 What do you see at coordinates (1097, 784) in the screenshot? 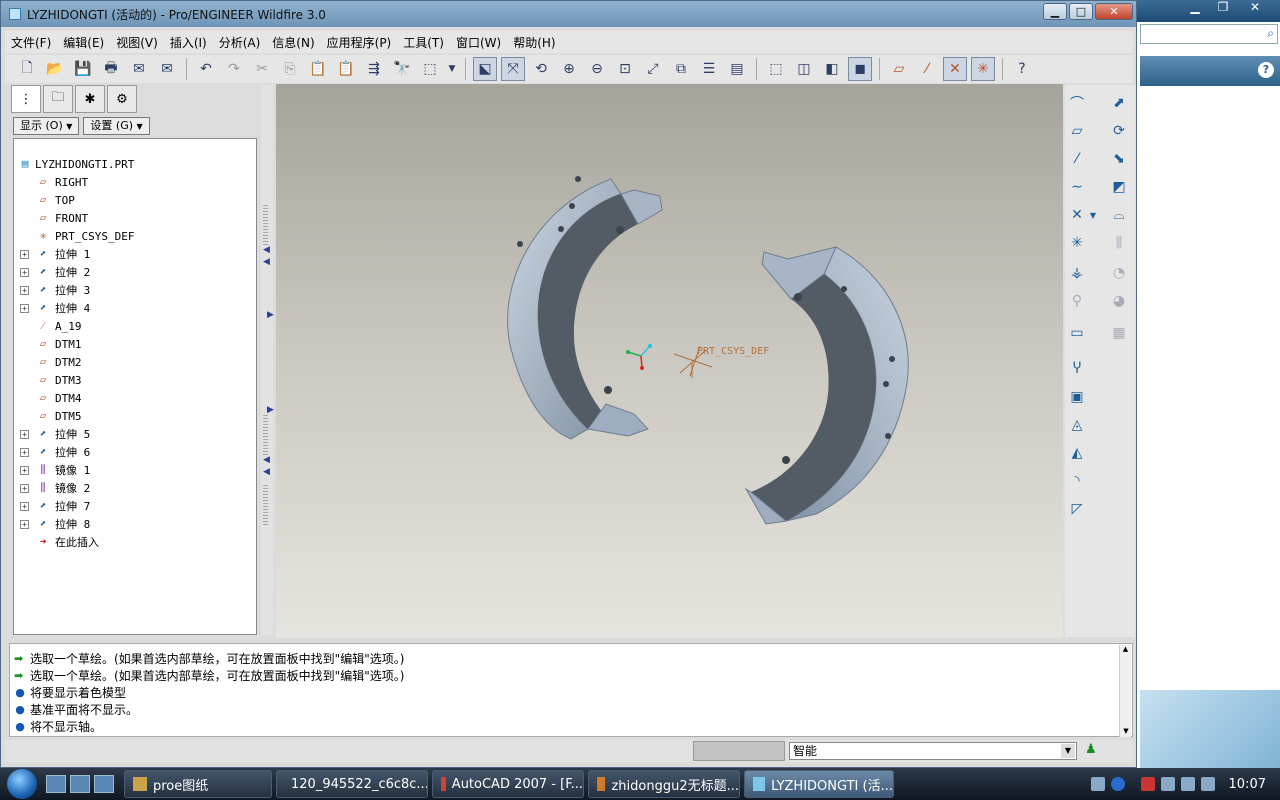
I see `keyboard-icon` at bounding box center [1097, 784].